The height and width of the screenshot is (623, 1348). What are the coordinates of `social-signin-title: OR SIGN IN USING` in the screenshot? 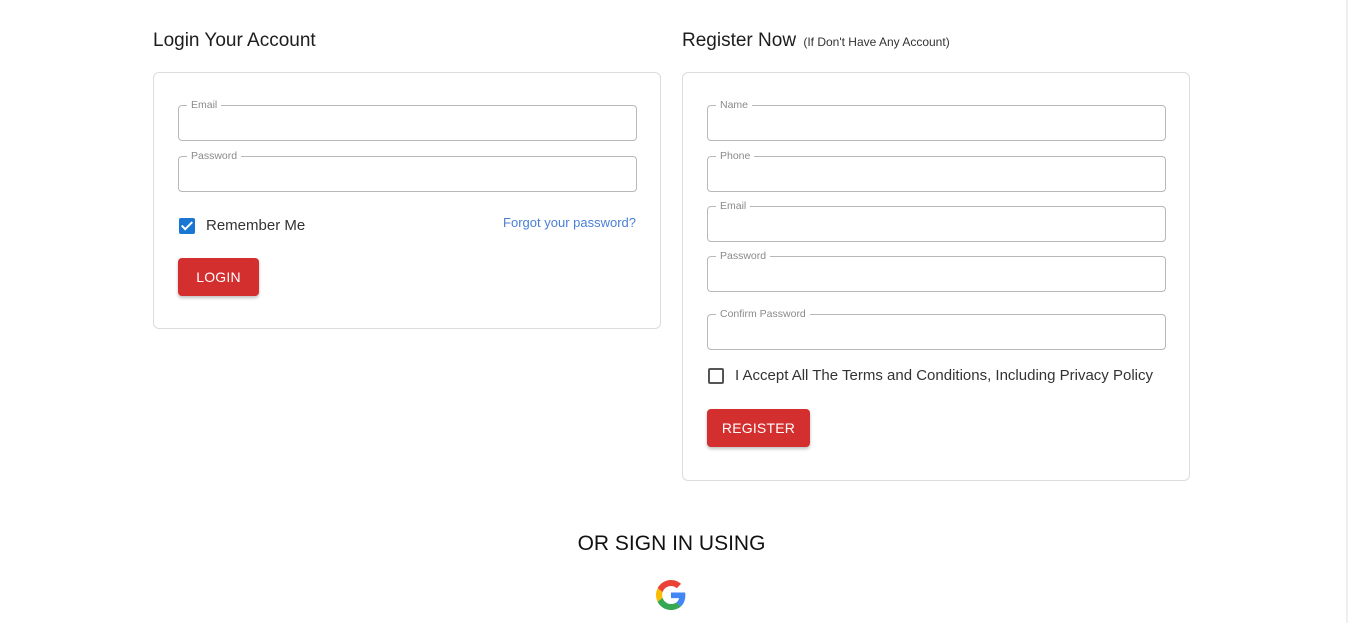 It's located at (671, 543).